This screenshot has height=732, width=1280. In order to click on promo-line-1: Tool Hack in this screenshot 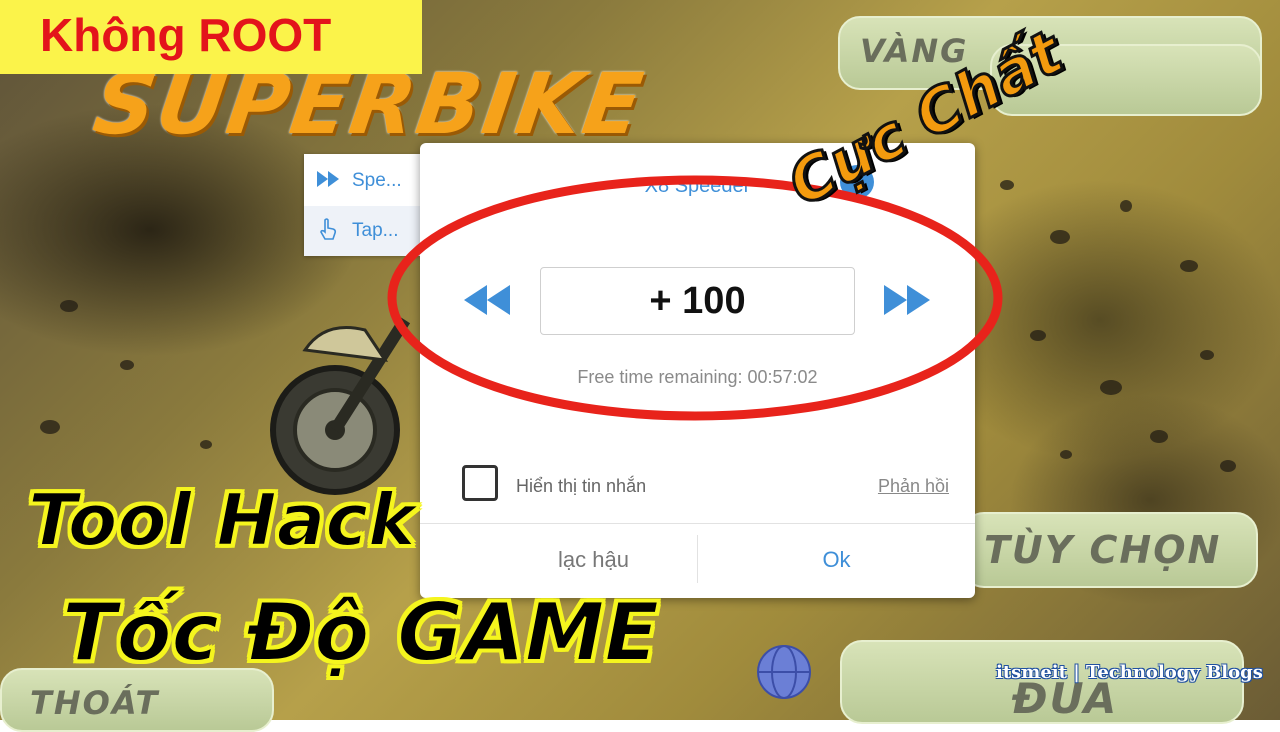, I will do `click(222, 520)`.